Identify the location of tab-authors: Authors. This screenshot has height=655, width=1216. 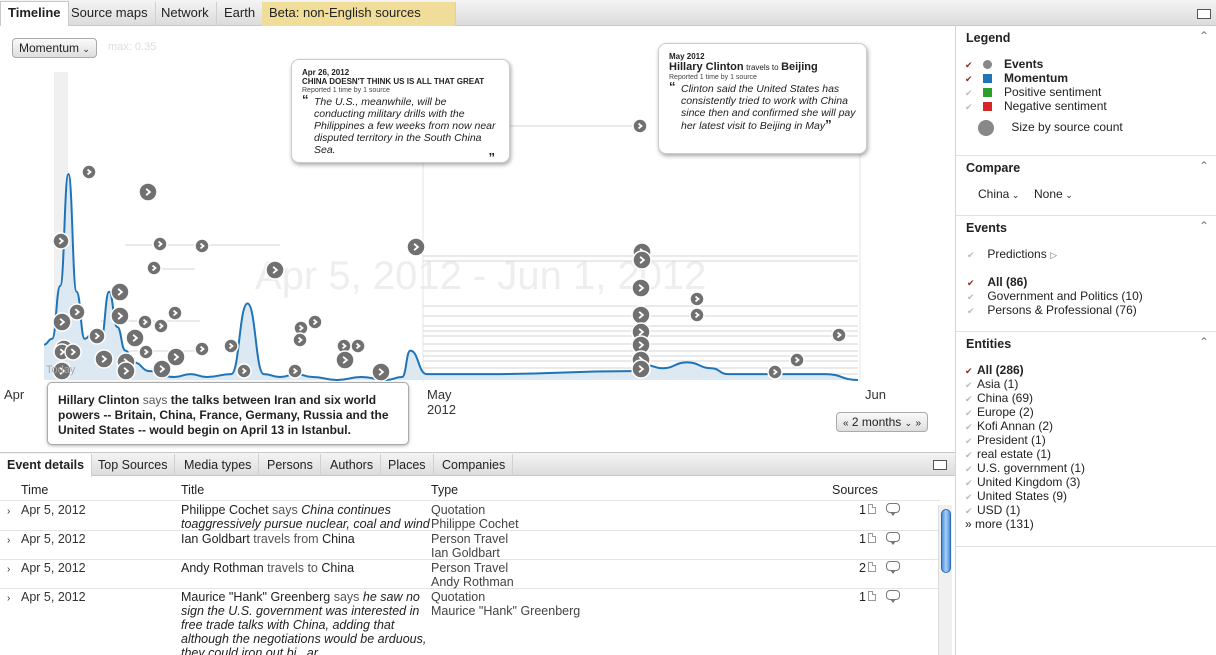
(352, 465).